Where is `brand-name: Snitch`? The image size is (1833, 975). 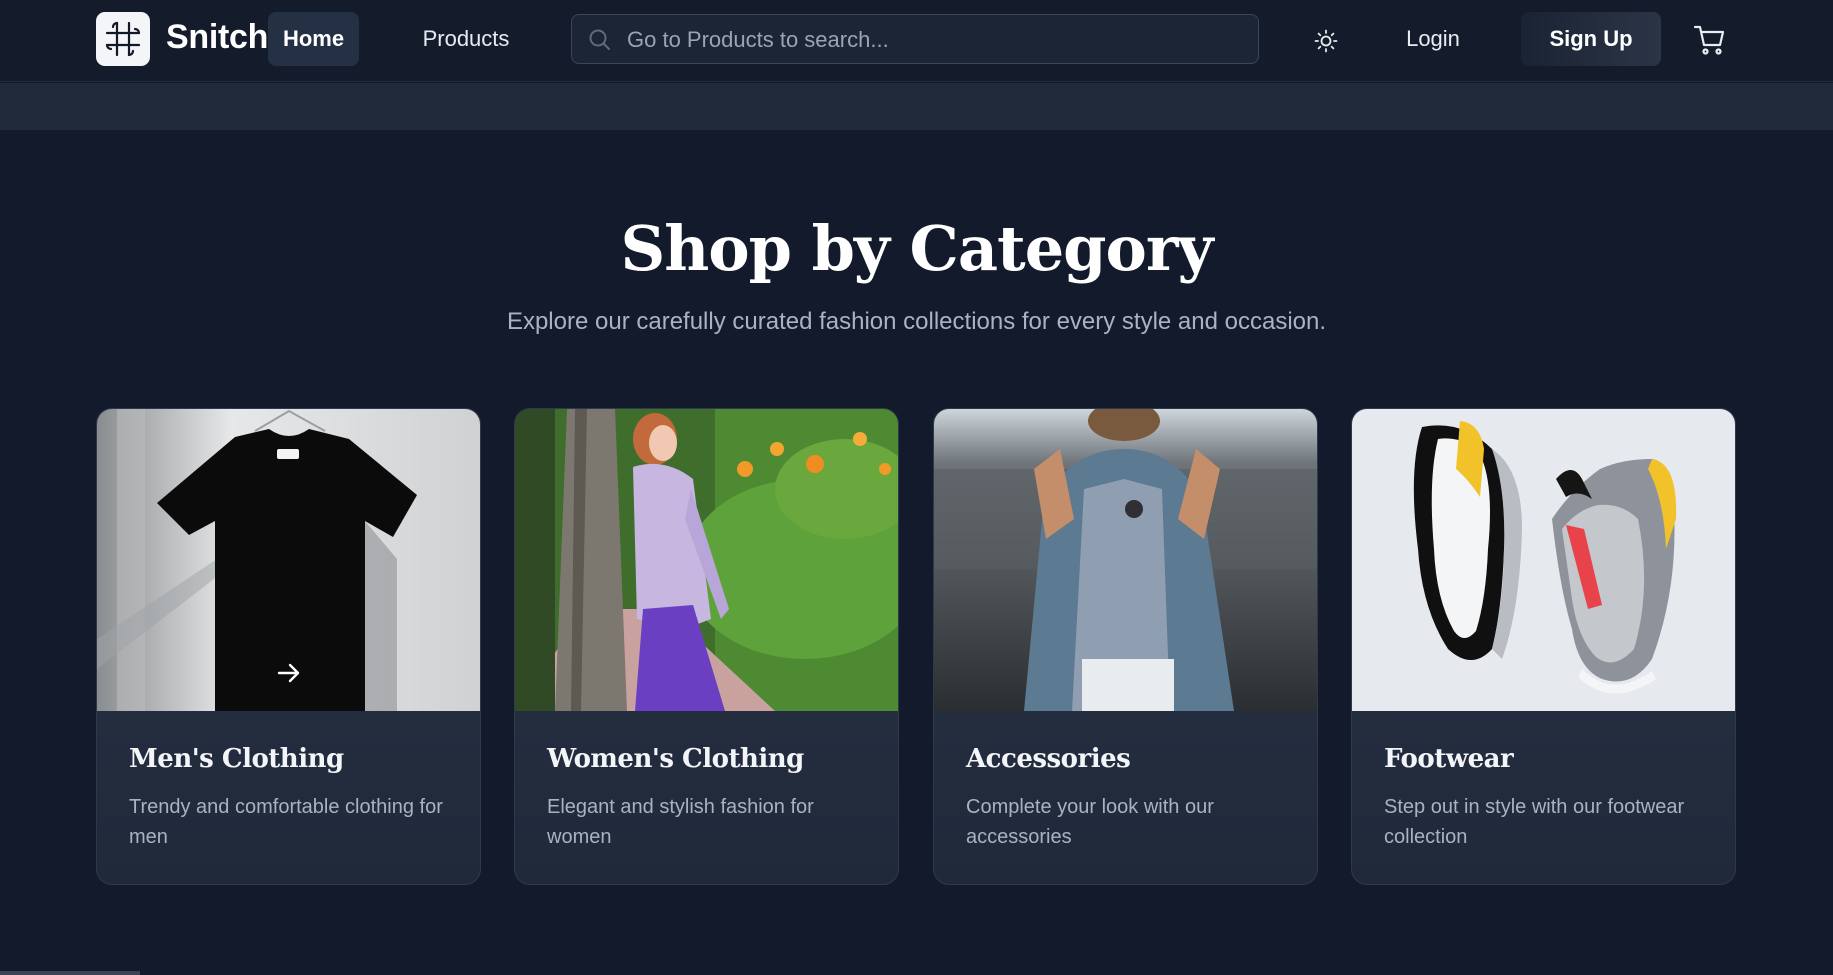
brand-name: Snitch is located at coordinates (217, 37).